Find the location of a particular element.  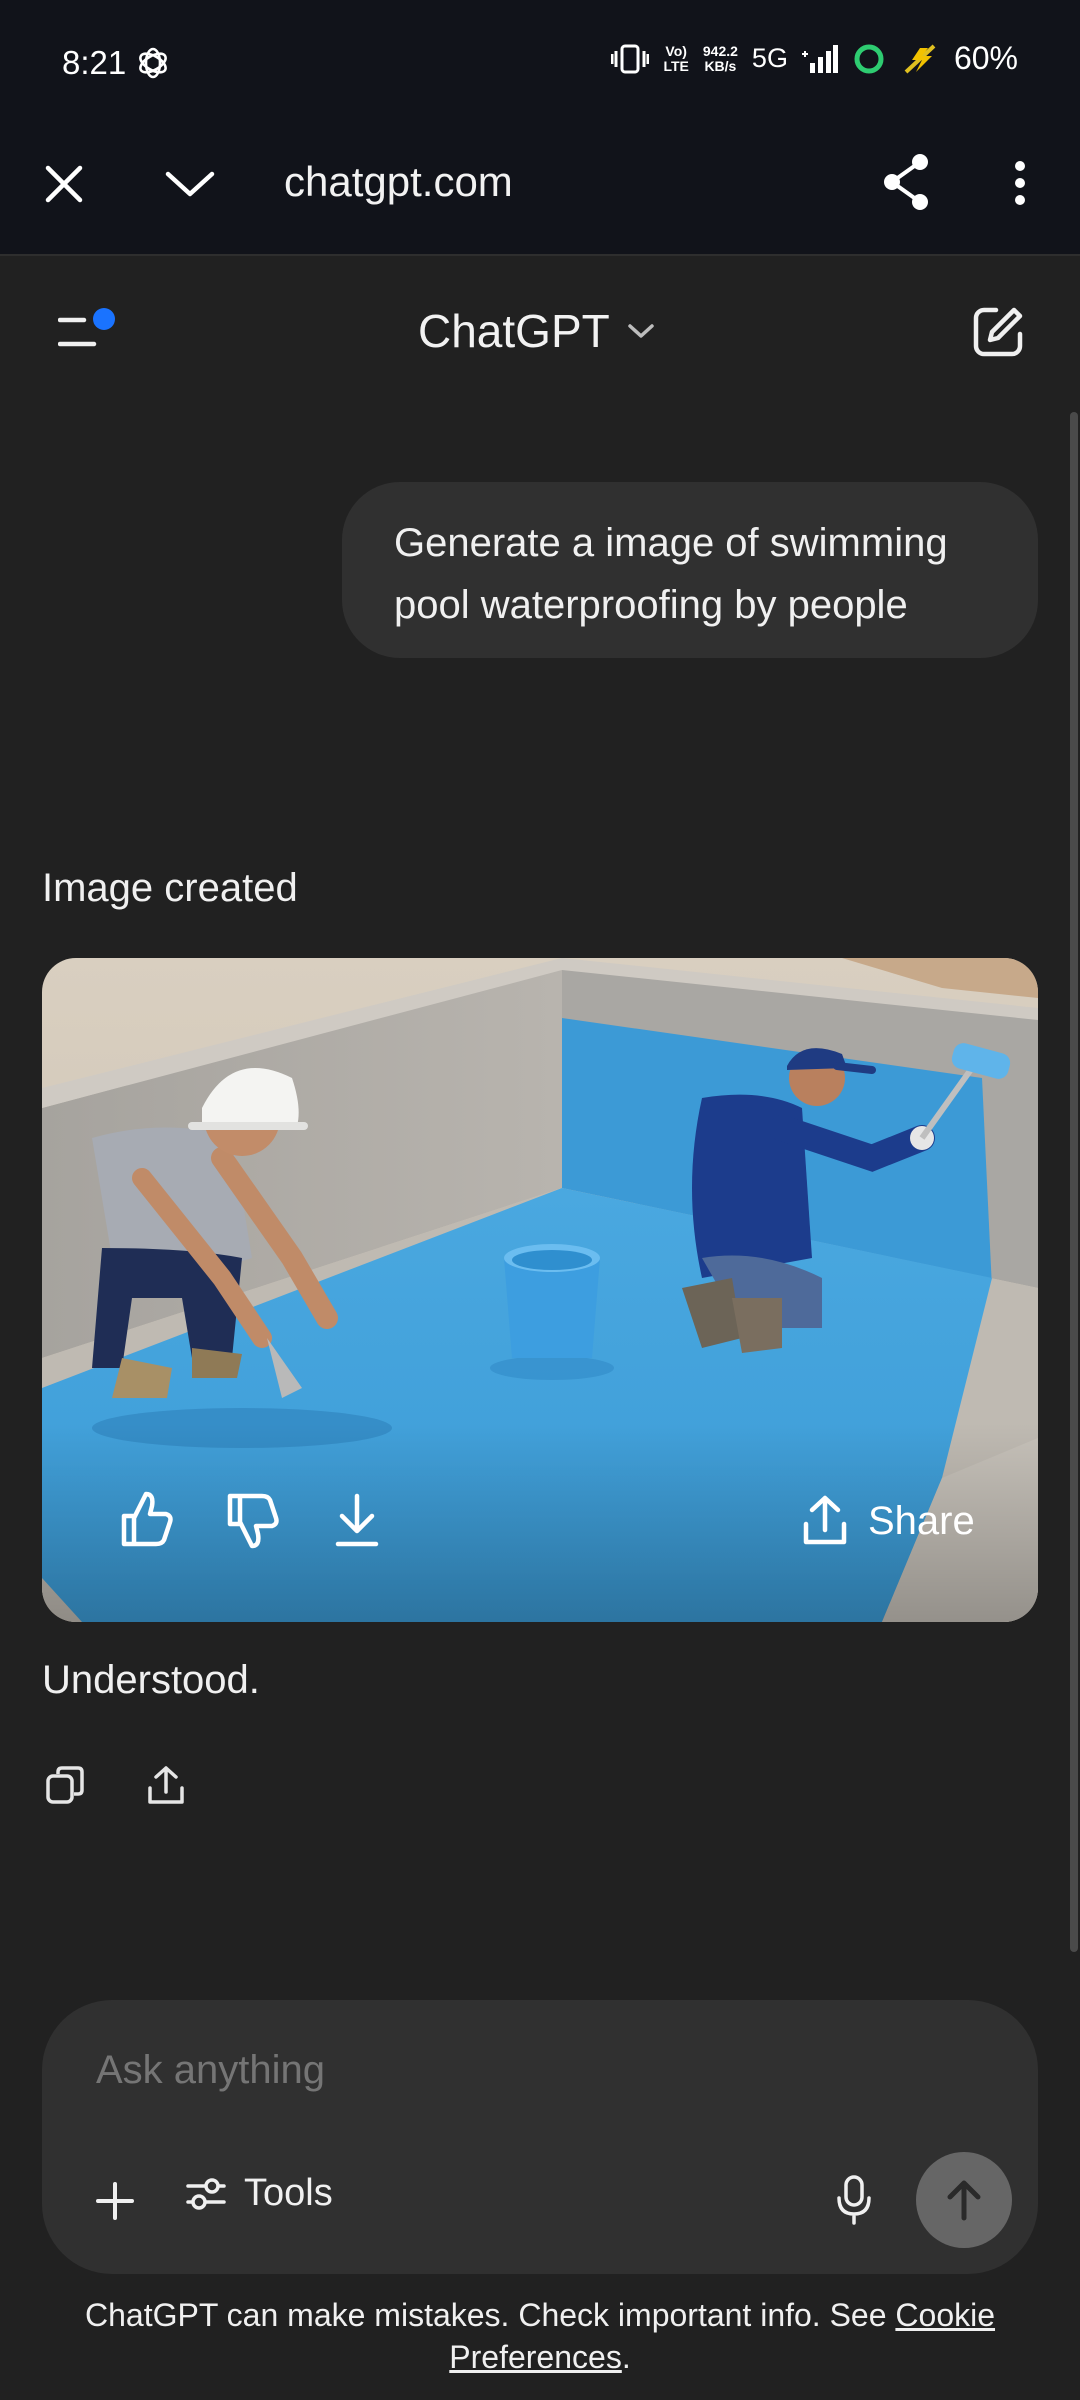

image-created-label: Image created is located at coordinates (170, 888).